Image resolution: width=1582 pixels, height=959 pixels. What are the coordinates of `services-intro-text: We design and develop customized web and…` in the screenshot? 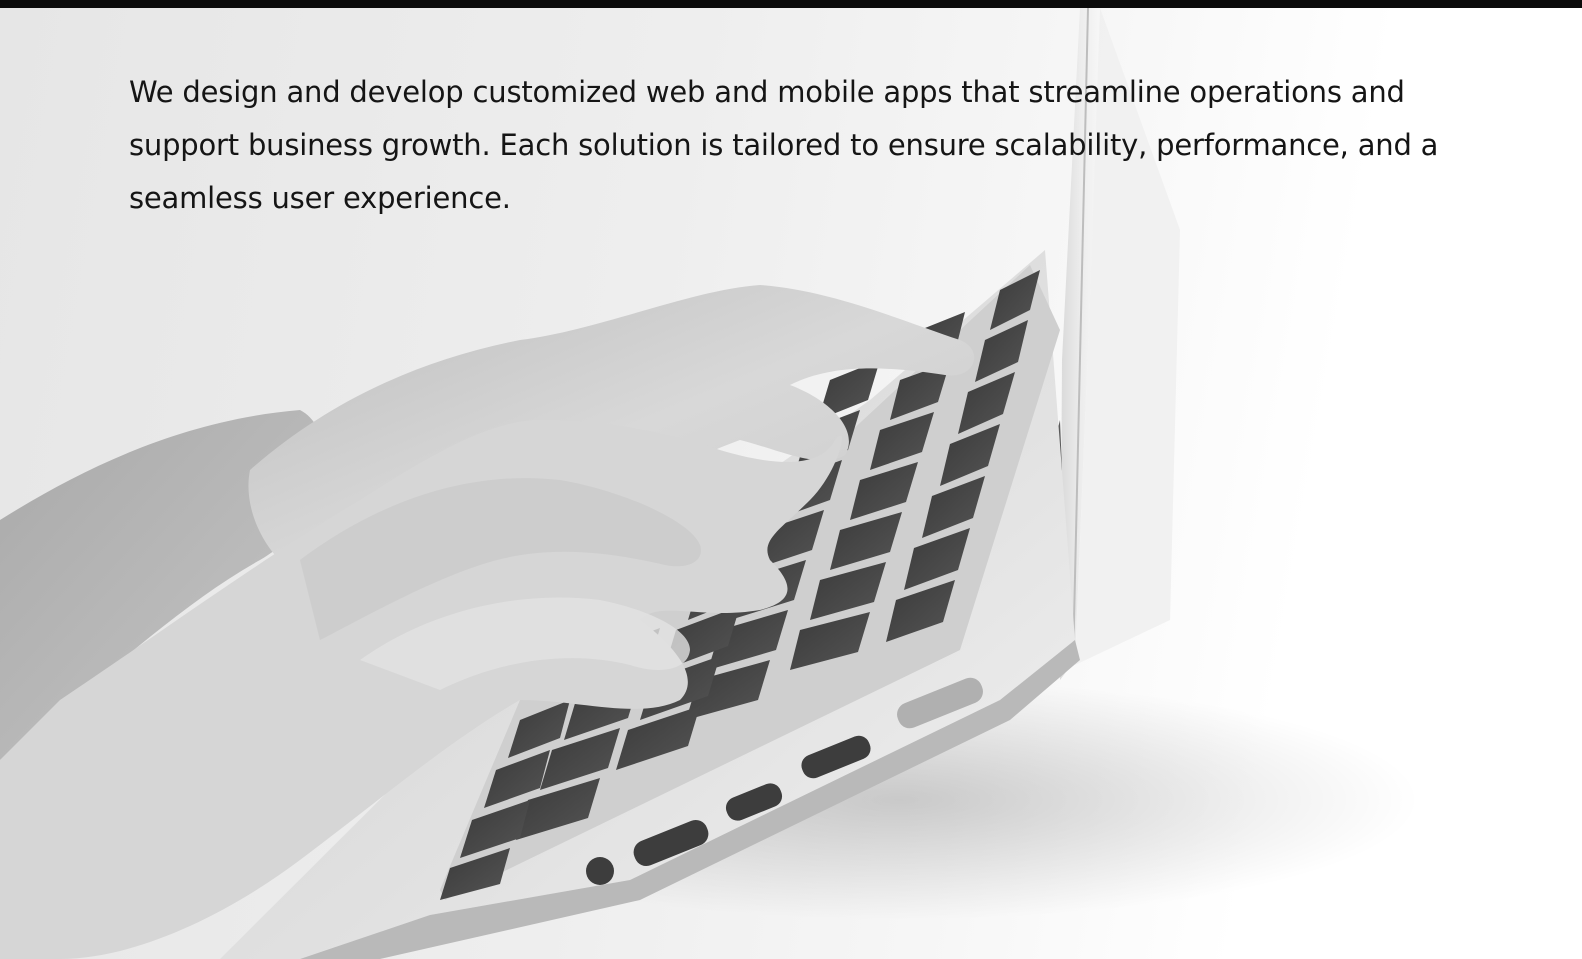 It's located at (784, 145).